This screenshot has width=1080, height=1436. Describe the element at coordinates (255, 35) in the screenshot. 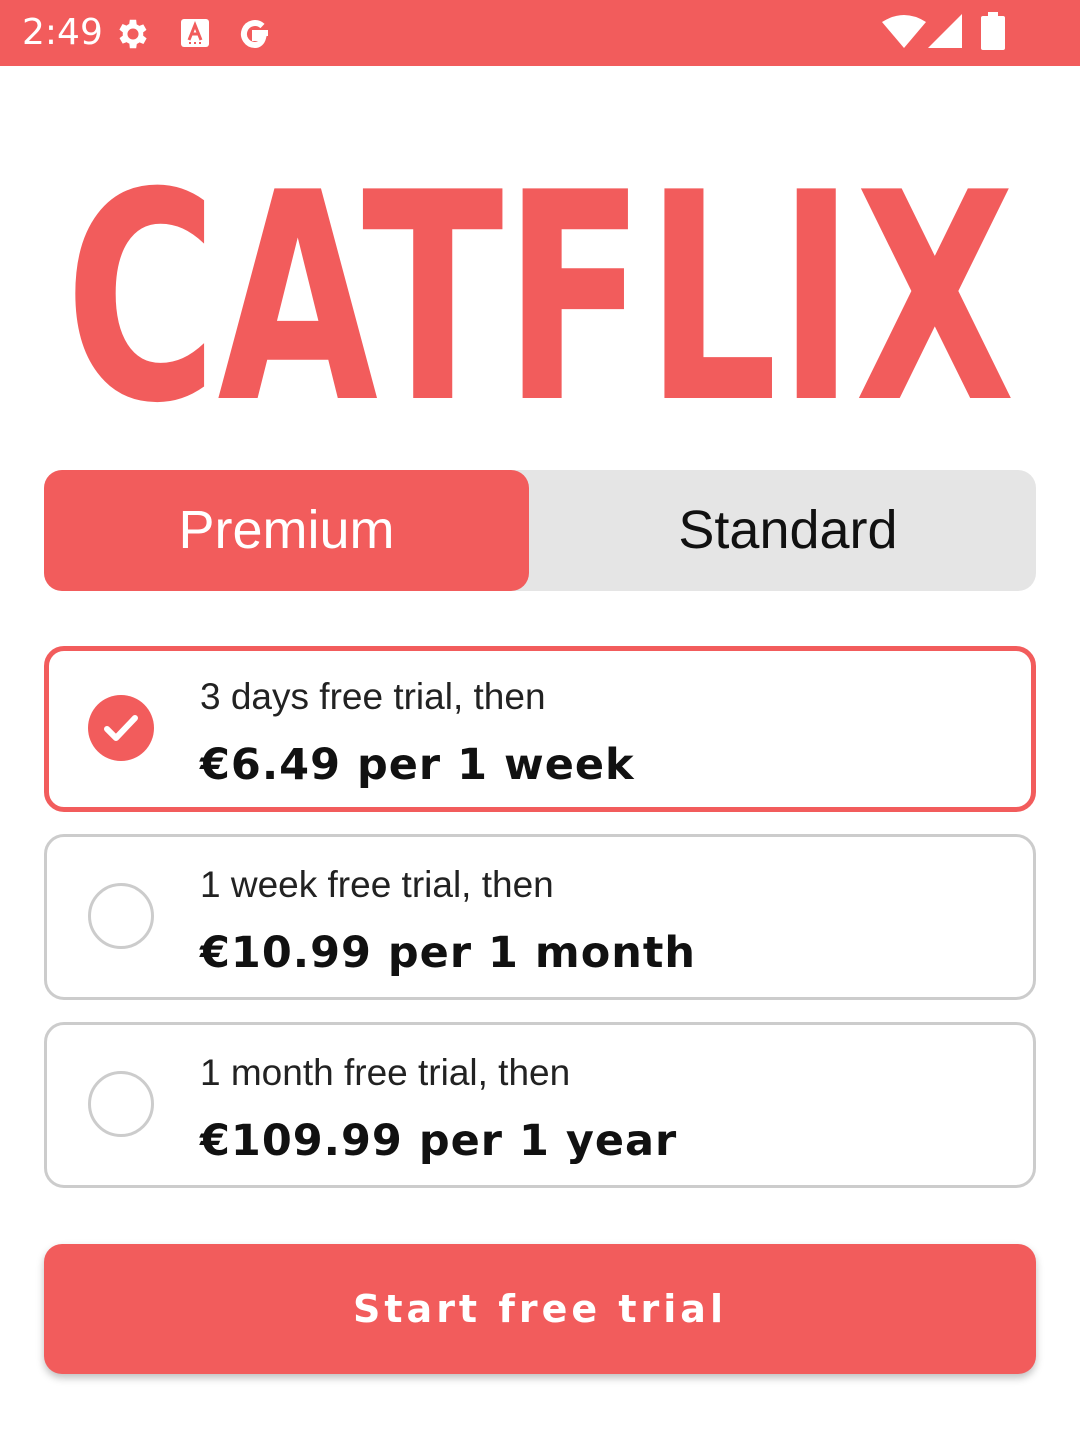

I see `google-g-icon` at that location.